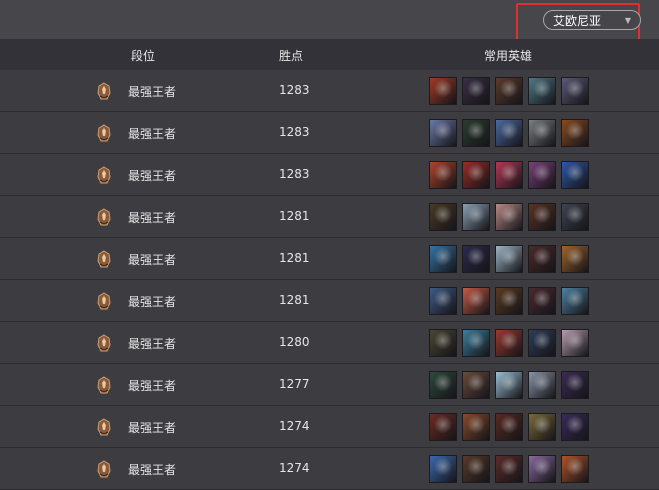  I want to click on table-row: 最强王者 1277, so click(329, 385).